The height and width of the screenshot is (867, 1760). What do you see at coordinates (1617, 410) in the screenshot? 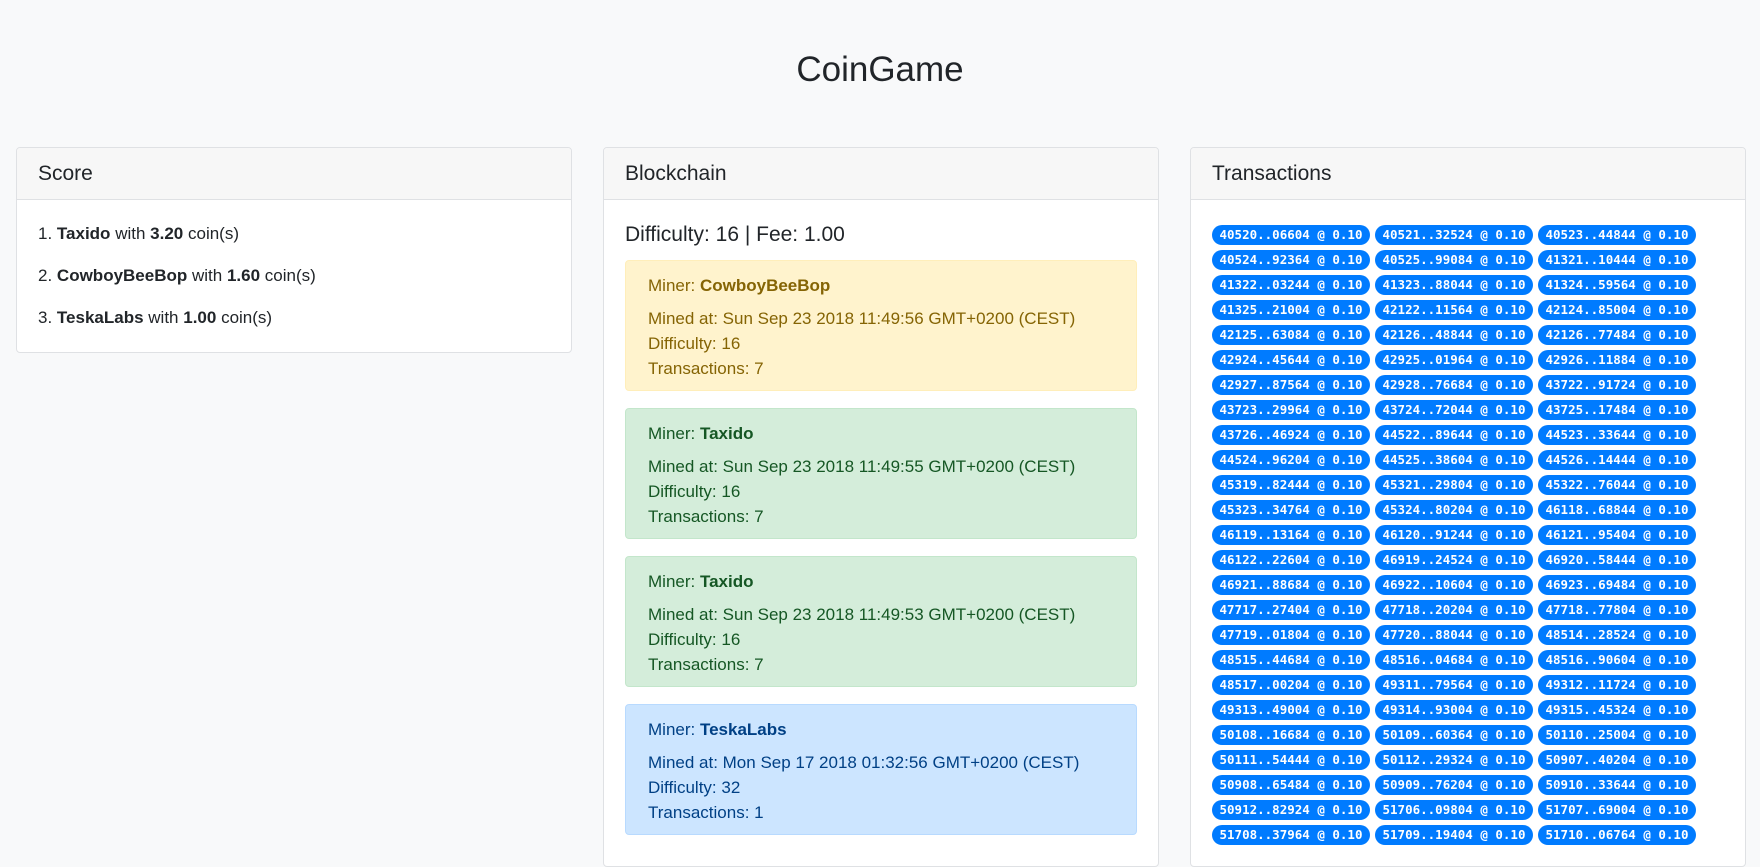
I see `transaction-badge: 43725..17484 @ 0.10` at bounding box center [1617, 410].